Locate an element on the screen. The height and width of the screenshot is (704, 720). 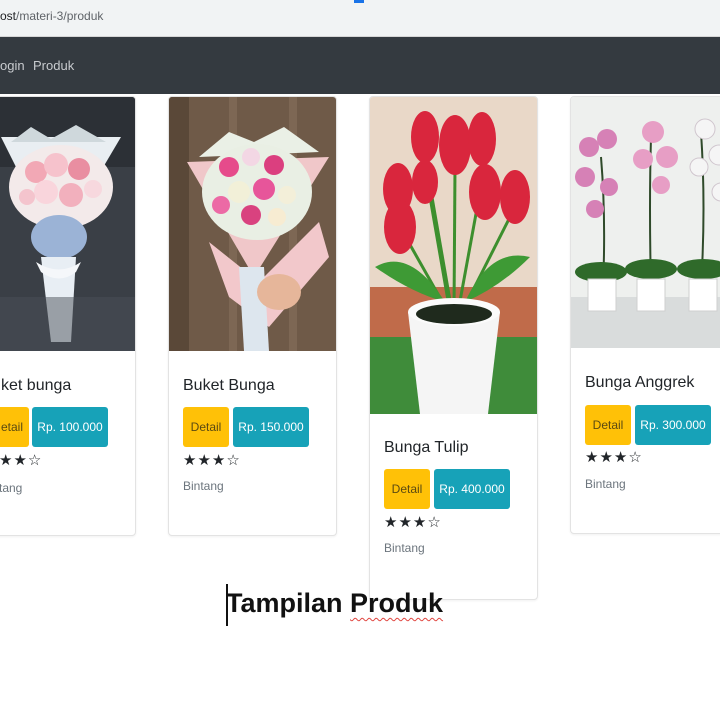
url-host: ost is located at coordinates (8, 16).